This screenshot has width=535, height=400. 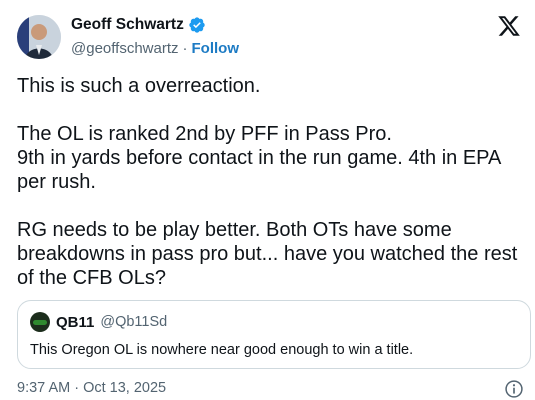 What do you see at coordinates (91, 388) in the screenshot?
I see `tweet-timestamp: 9:37 AM · Oct 13, 2025` at bounding box center [91, 388].